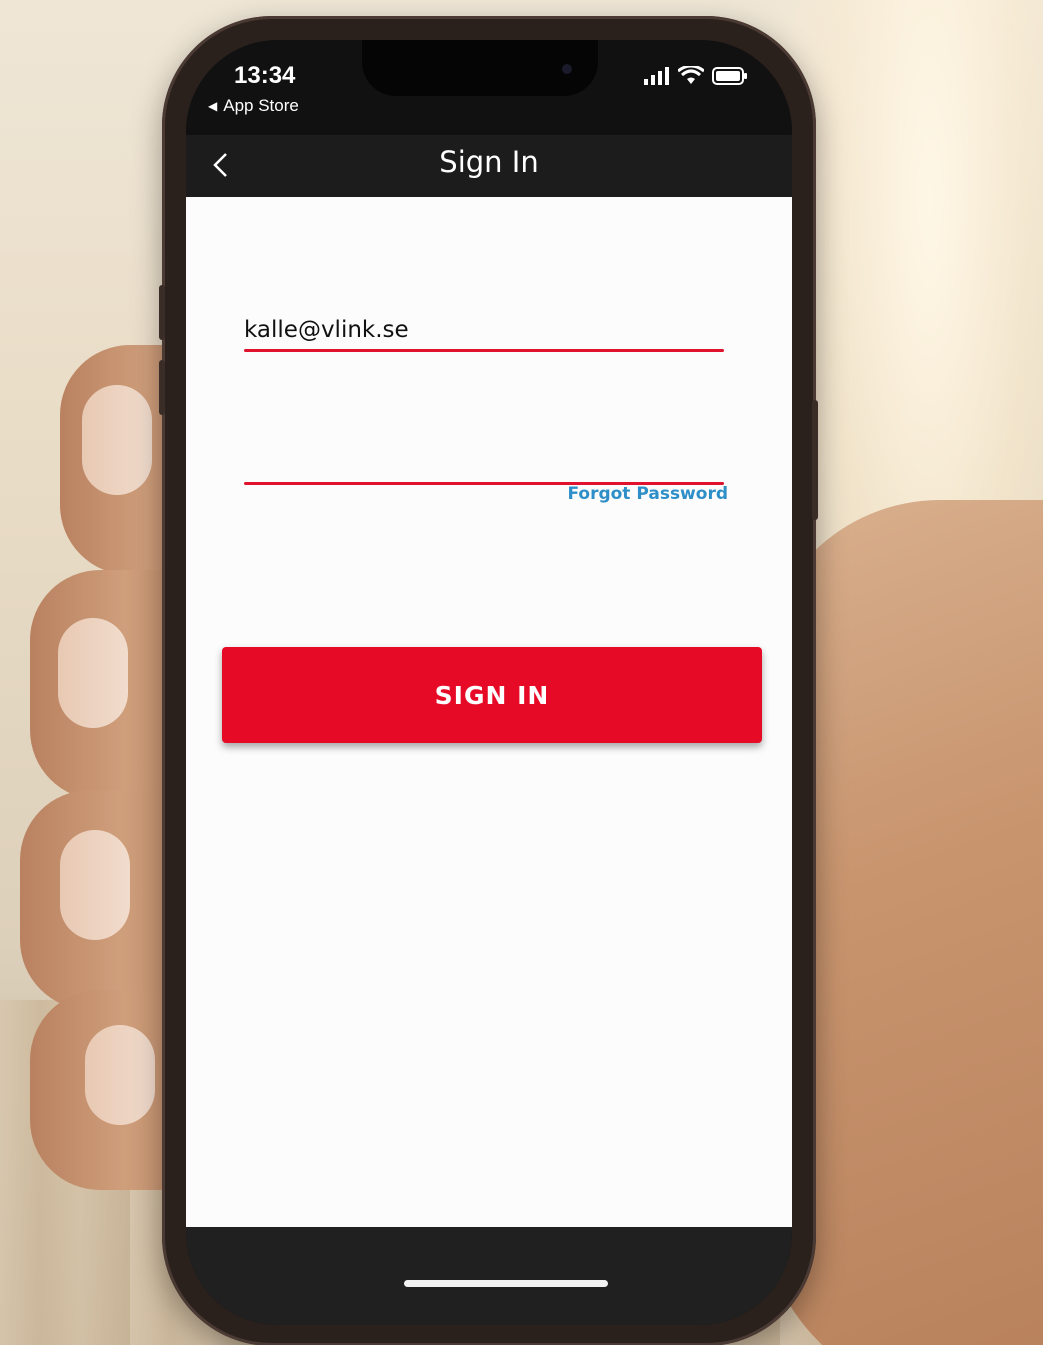  What do you see at coordinates (480, 68) in the screenshot?
I see `notch` at bounding box center [480, 68].